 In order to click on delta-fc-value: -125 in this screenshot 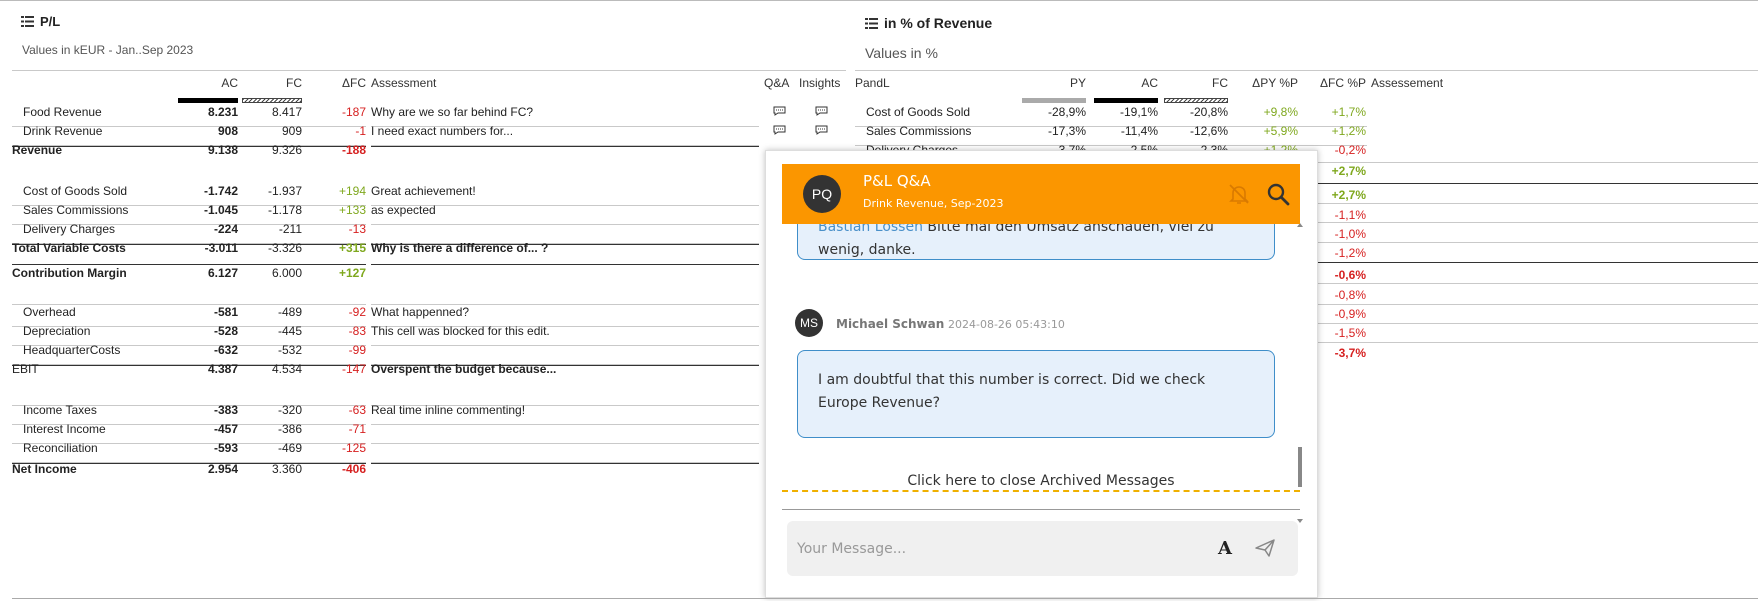, I will do `click(353, 448)`.